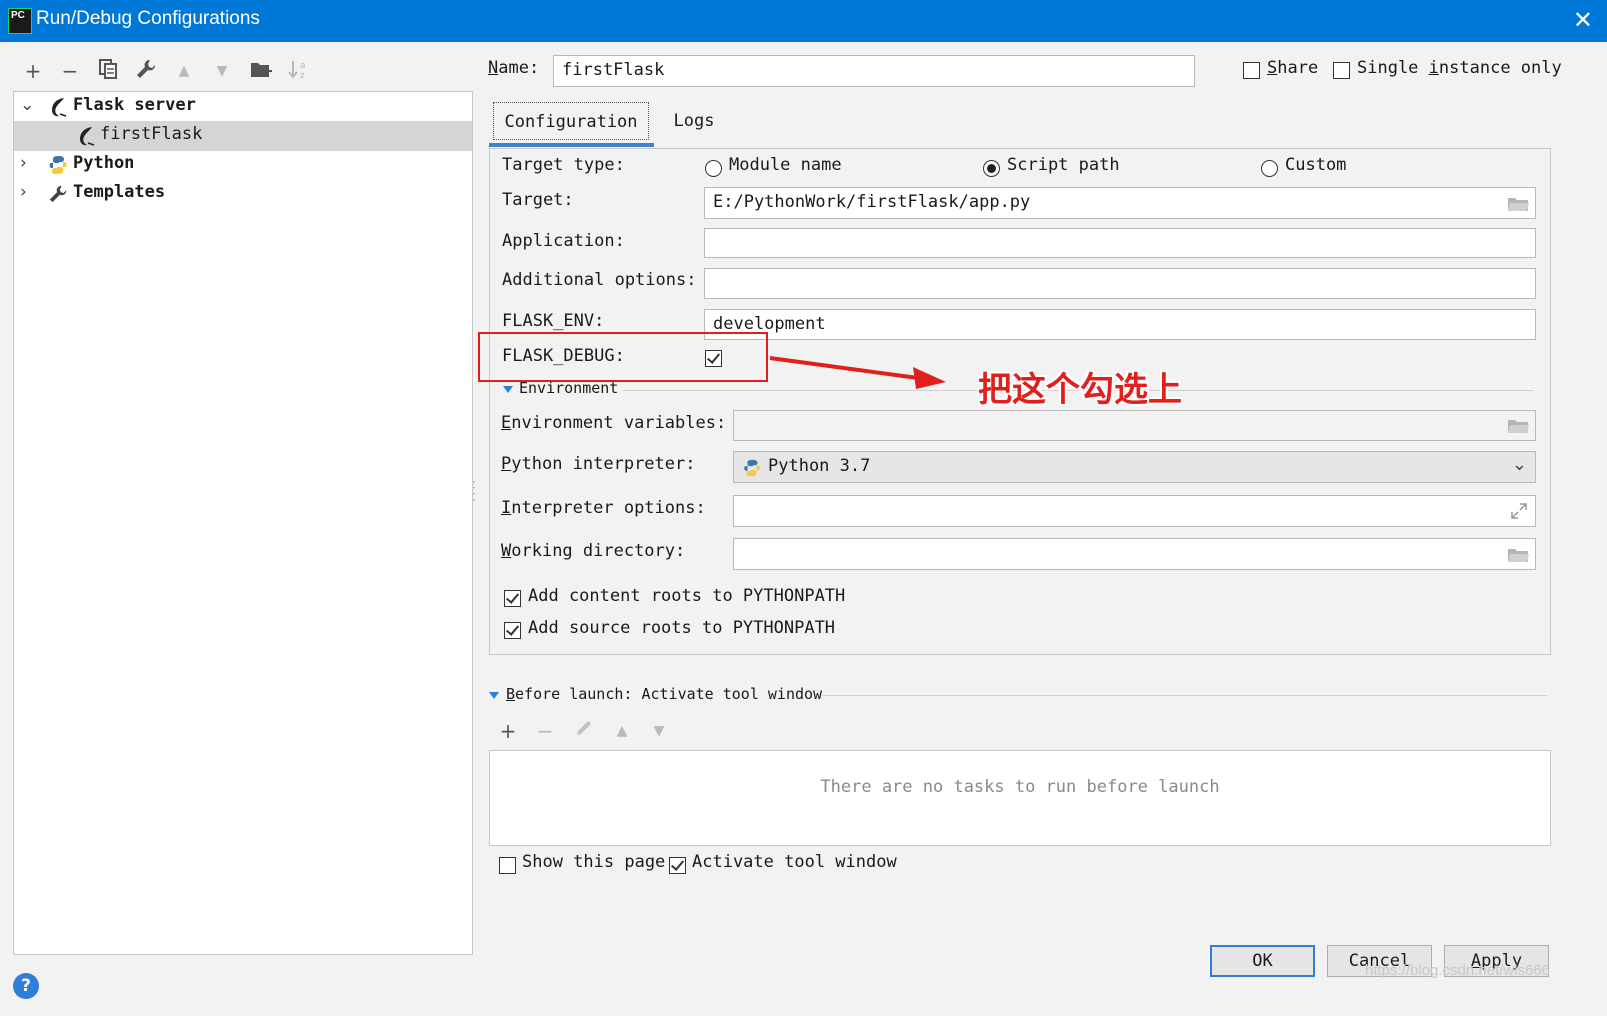  I want to click on watermark: https://blog.csdn.net/wls666, so click(1458, 970).